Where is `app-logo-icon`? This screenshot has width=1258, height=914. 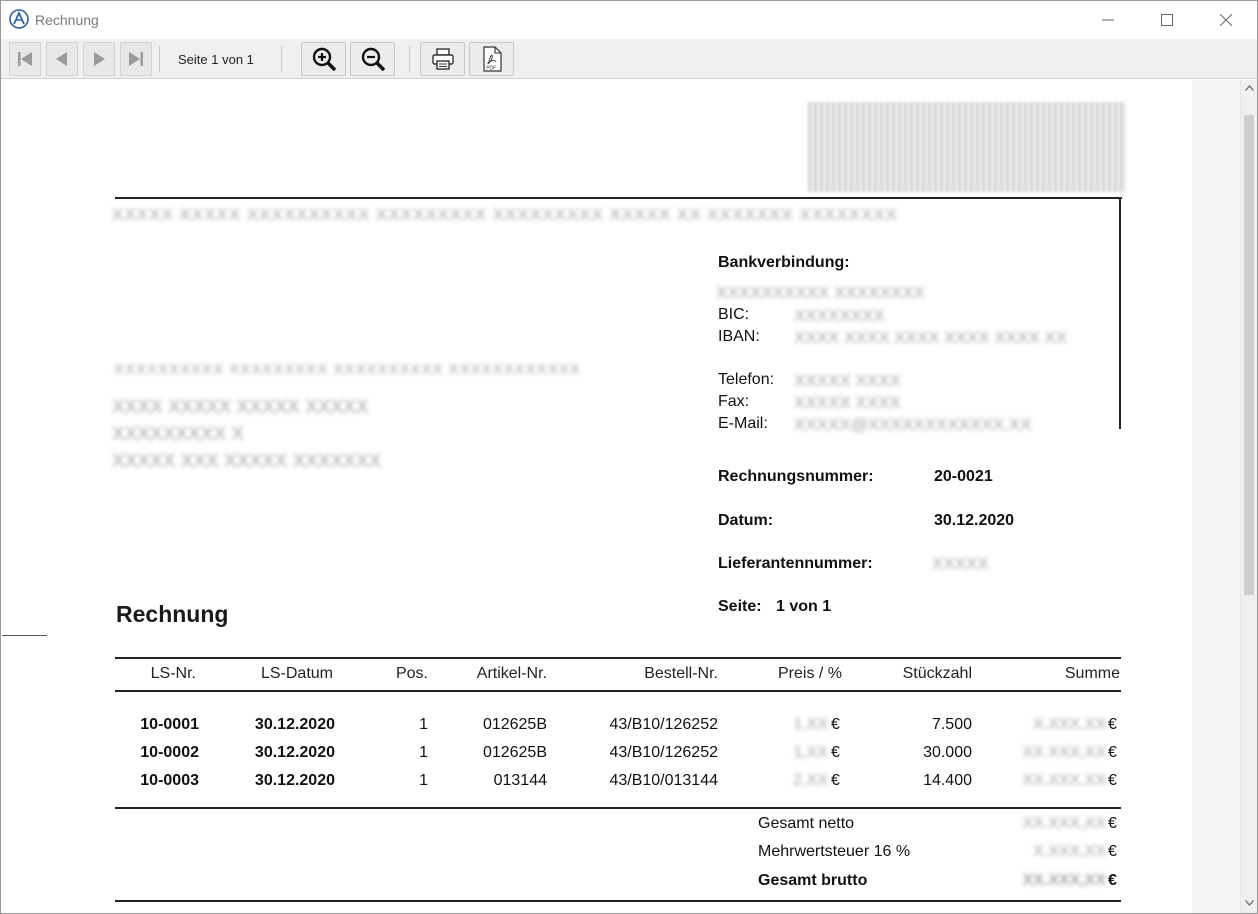
app-logo-icon is located at coordinates (19, 19).